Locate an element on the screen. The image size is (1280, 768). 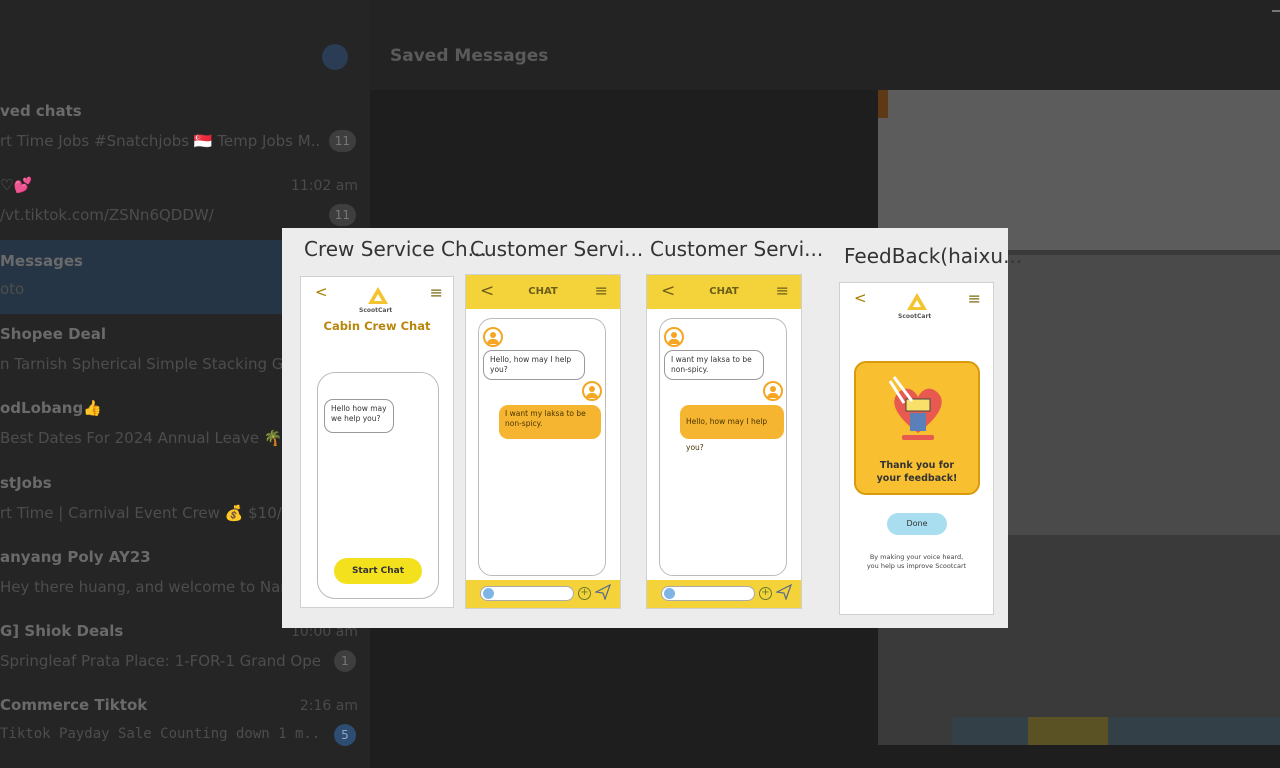
search-input is located at coordinates (150, 57).